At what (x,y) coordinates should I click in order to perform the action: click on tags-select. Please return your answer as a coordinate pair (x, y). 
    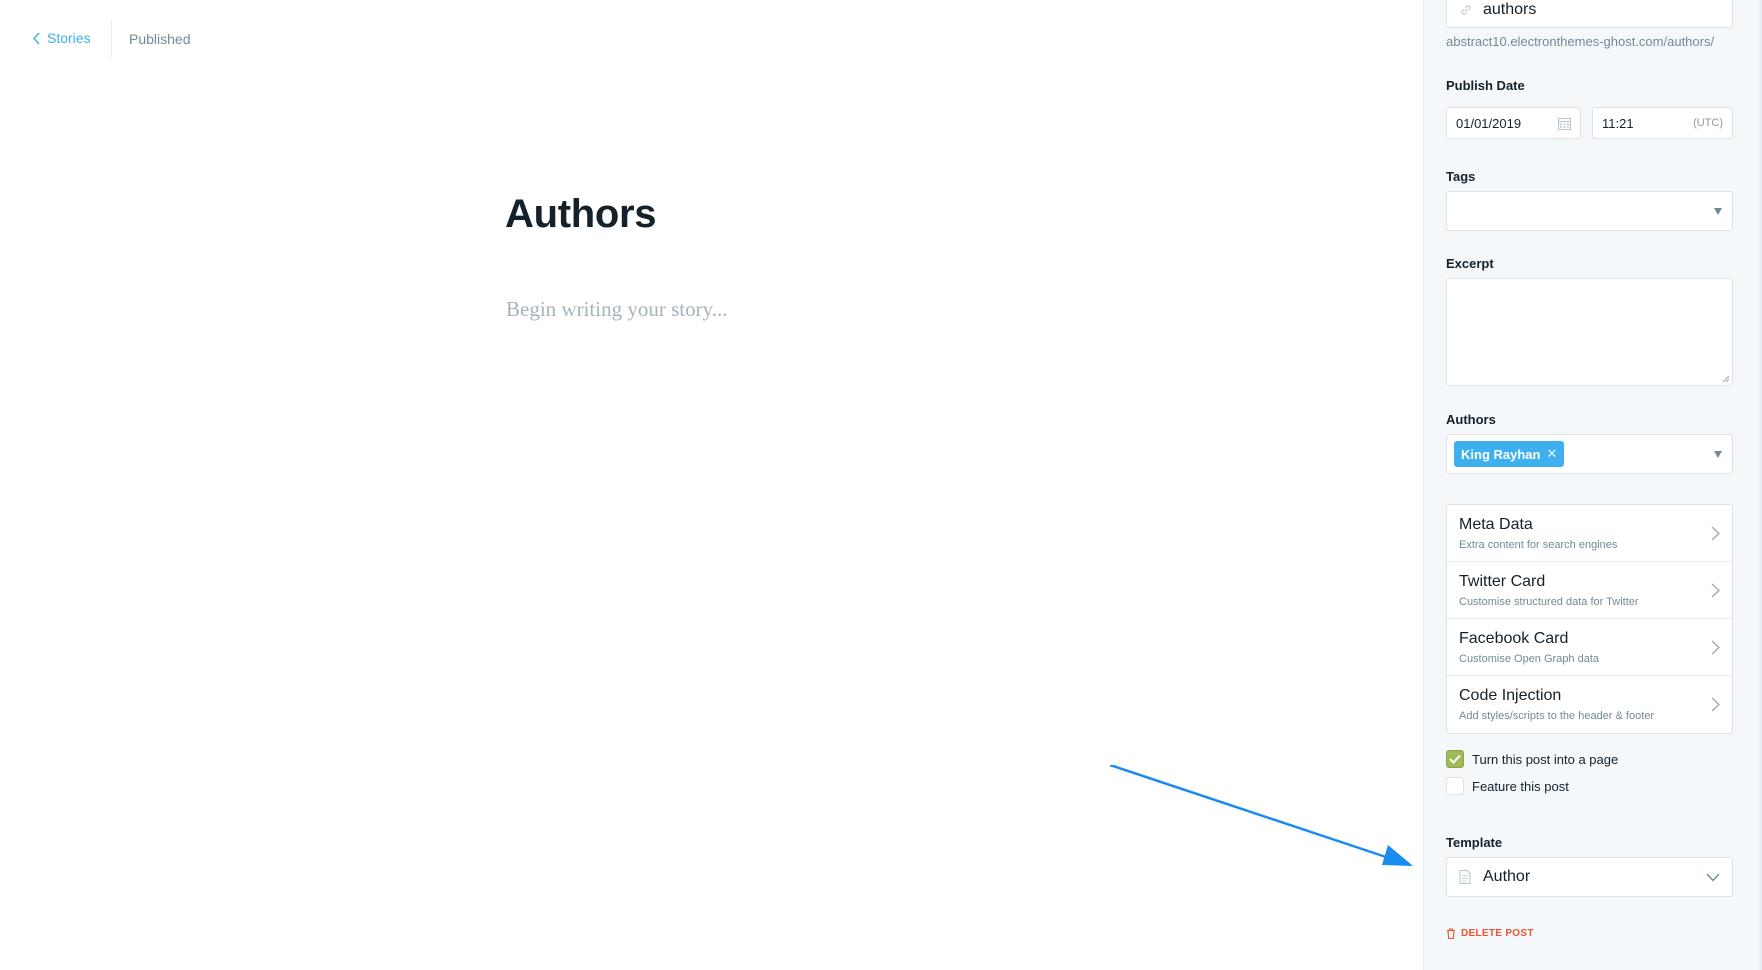
    Looking at the image, I should click on (1589, 211).